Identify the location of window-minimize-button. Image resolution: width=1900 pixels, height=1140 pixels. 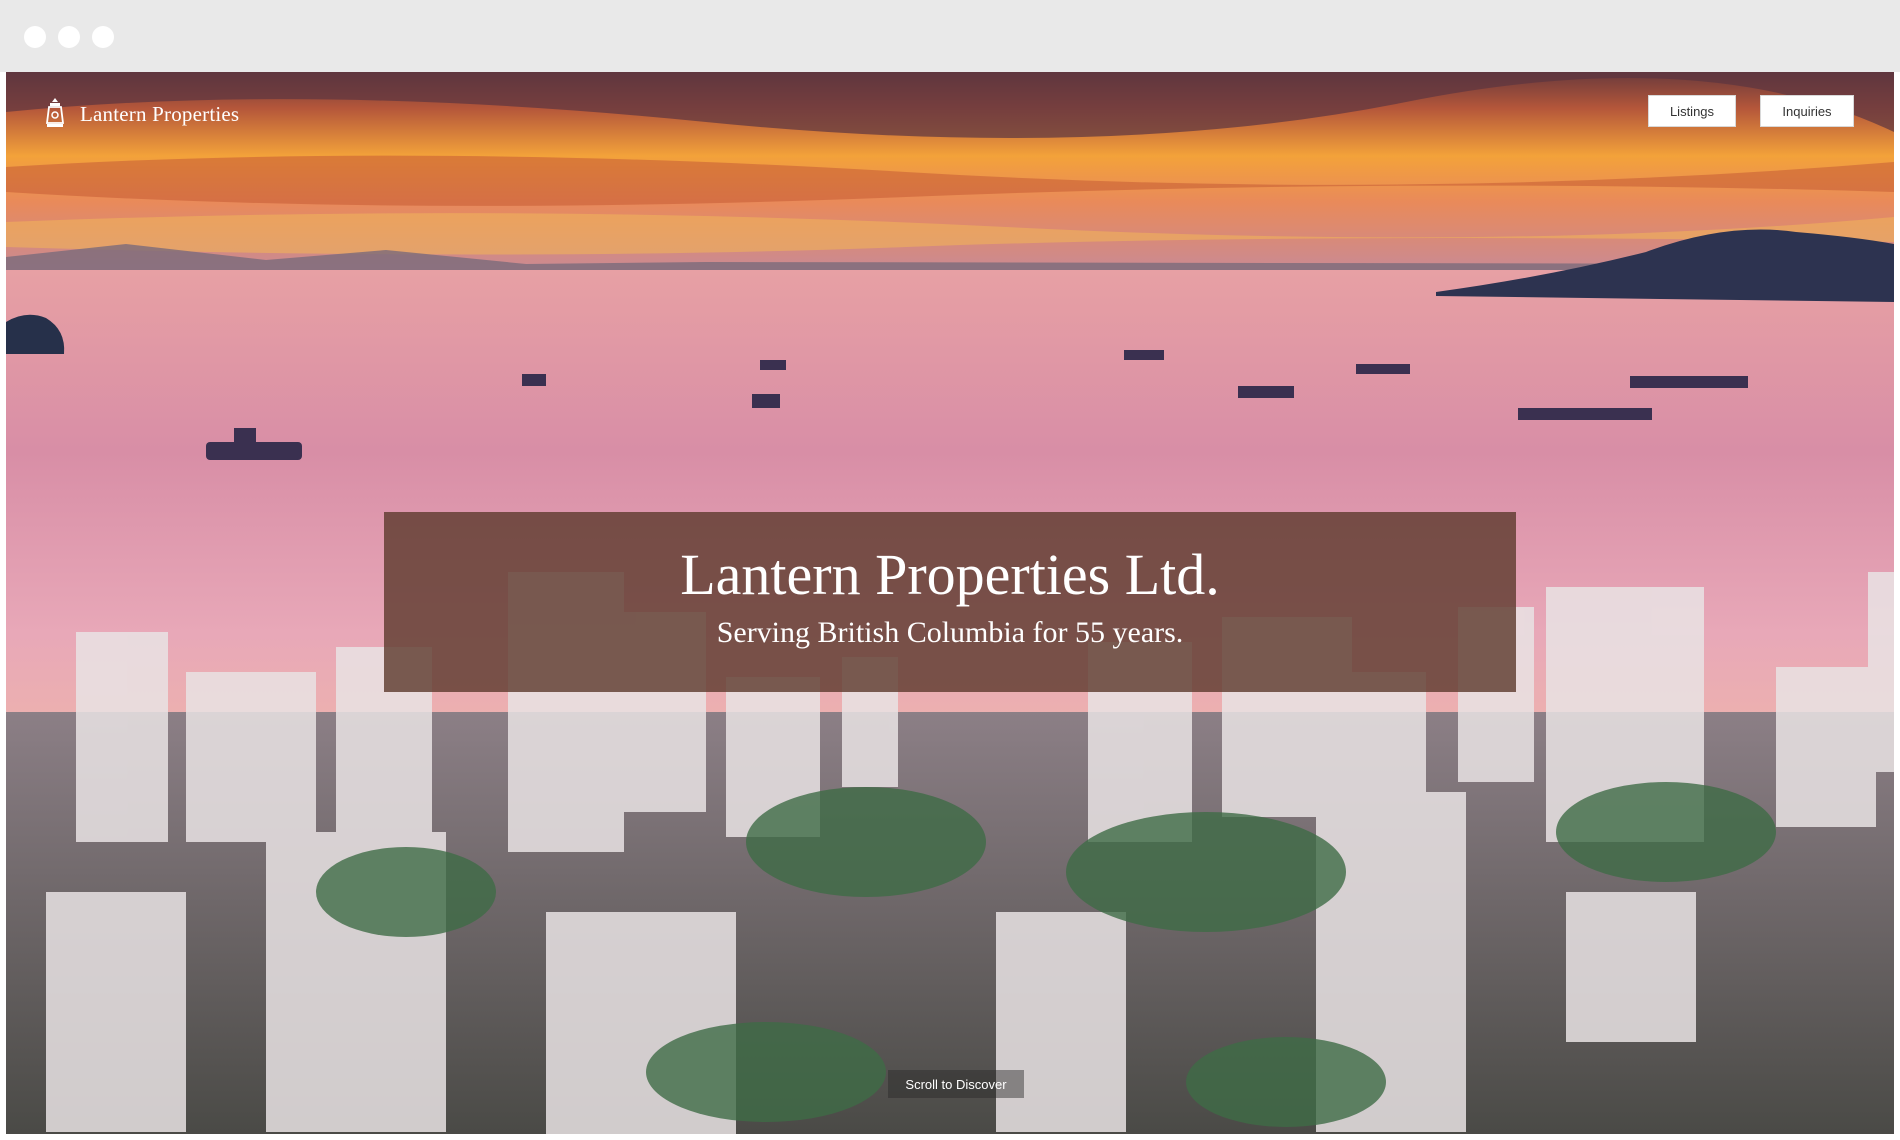
(69, 37).